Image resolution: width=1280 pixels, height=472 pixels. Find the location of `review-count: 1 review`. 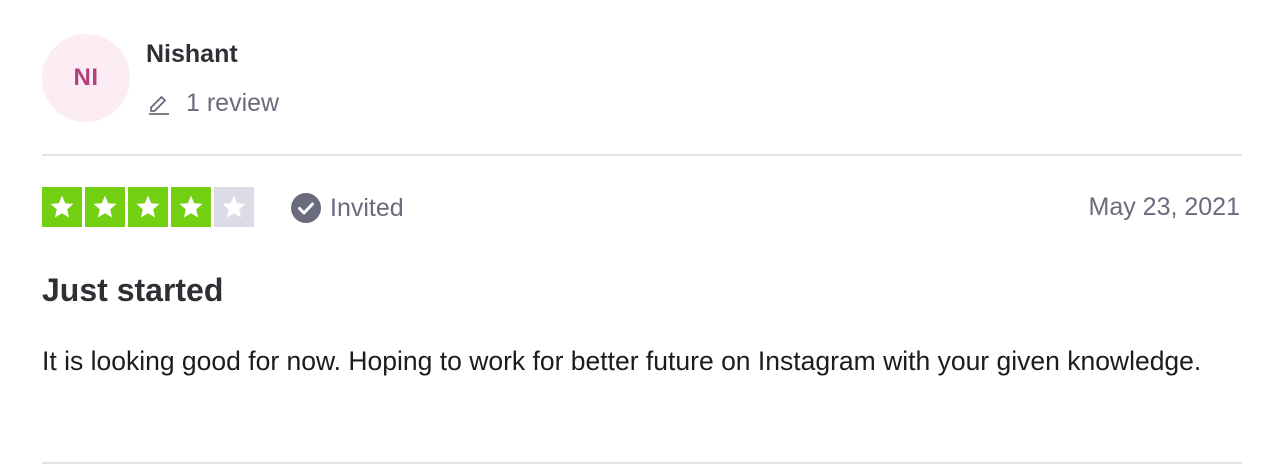

review-count: 1 review is located at coordinates (212, 103).